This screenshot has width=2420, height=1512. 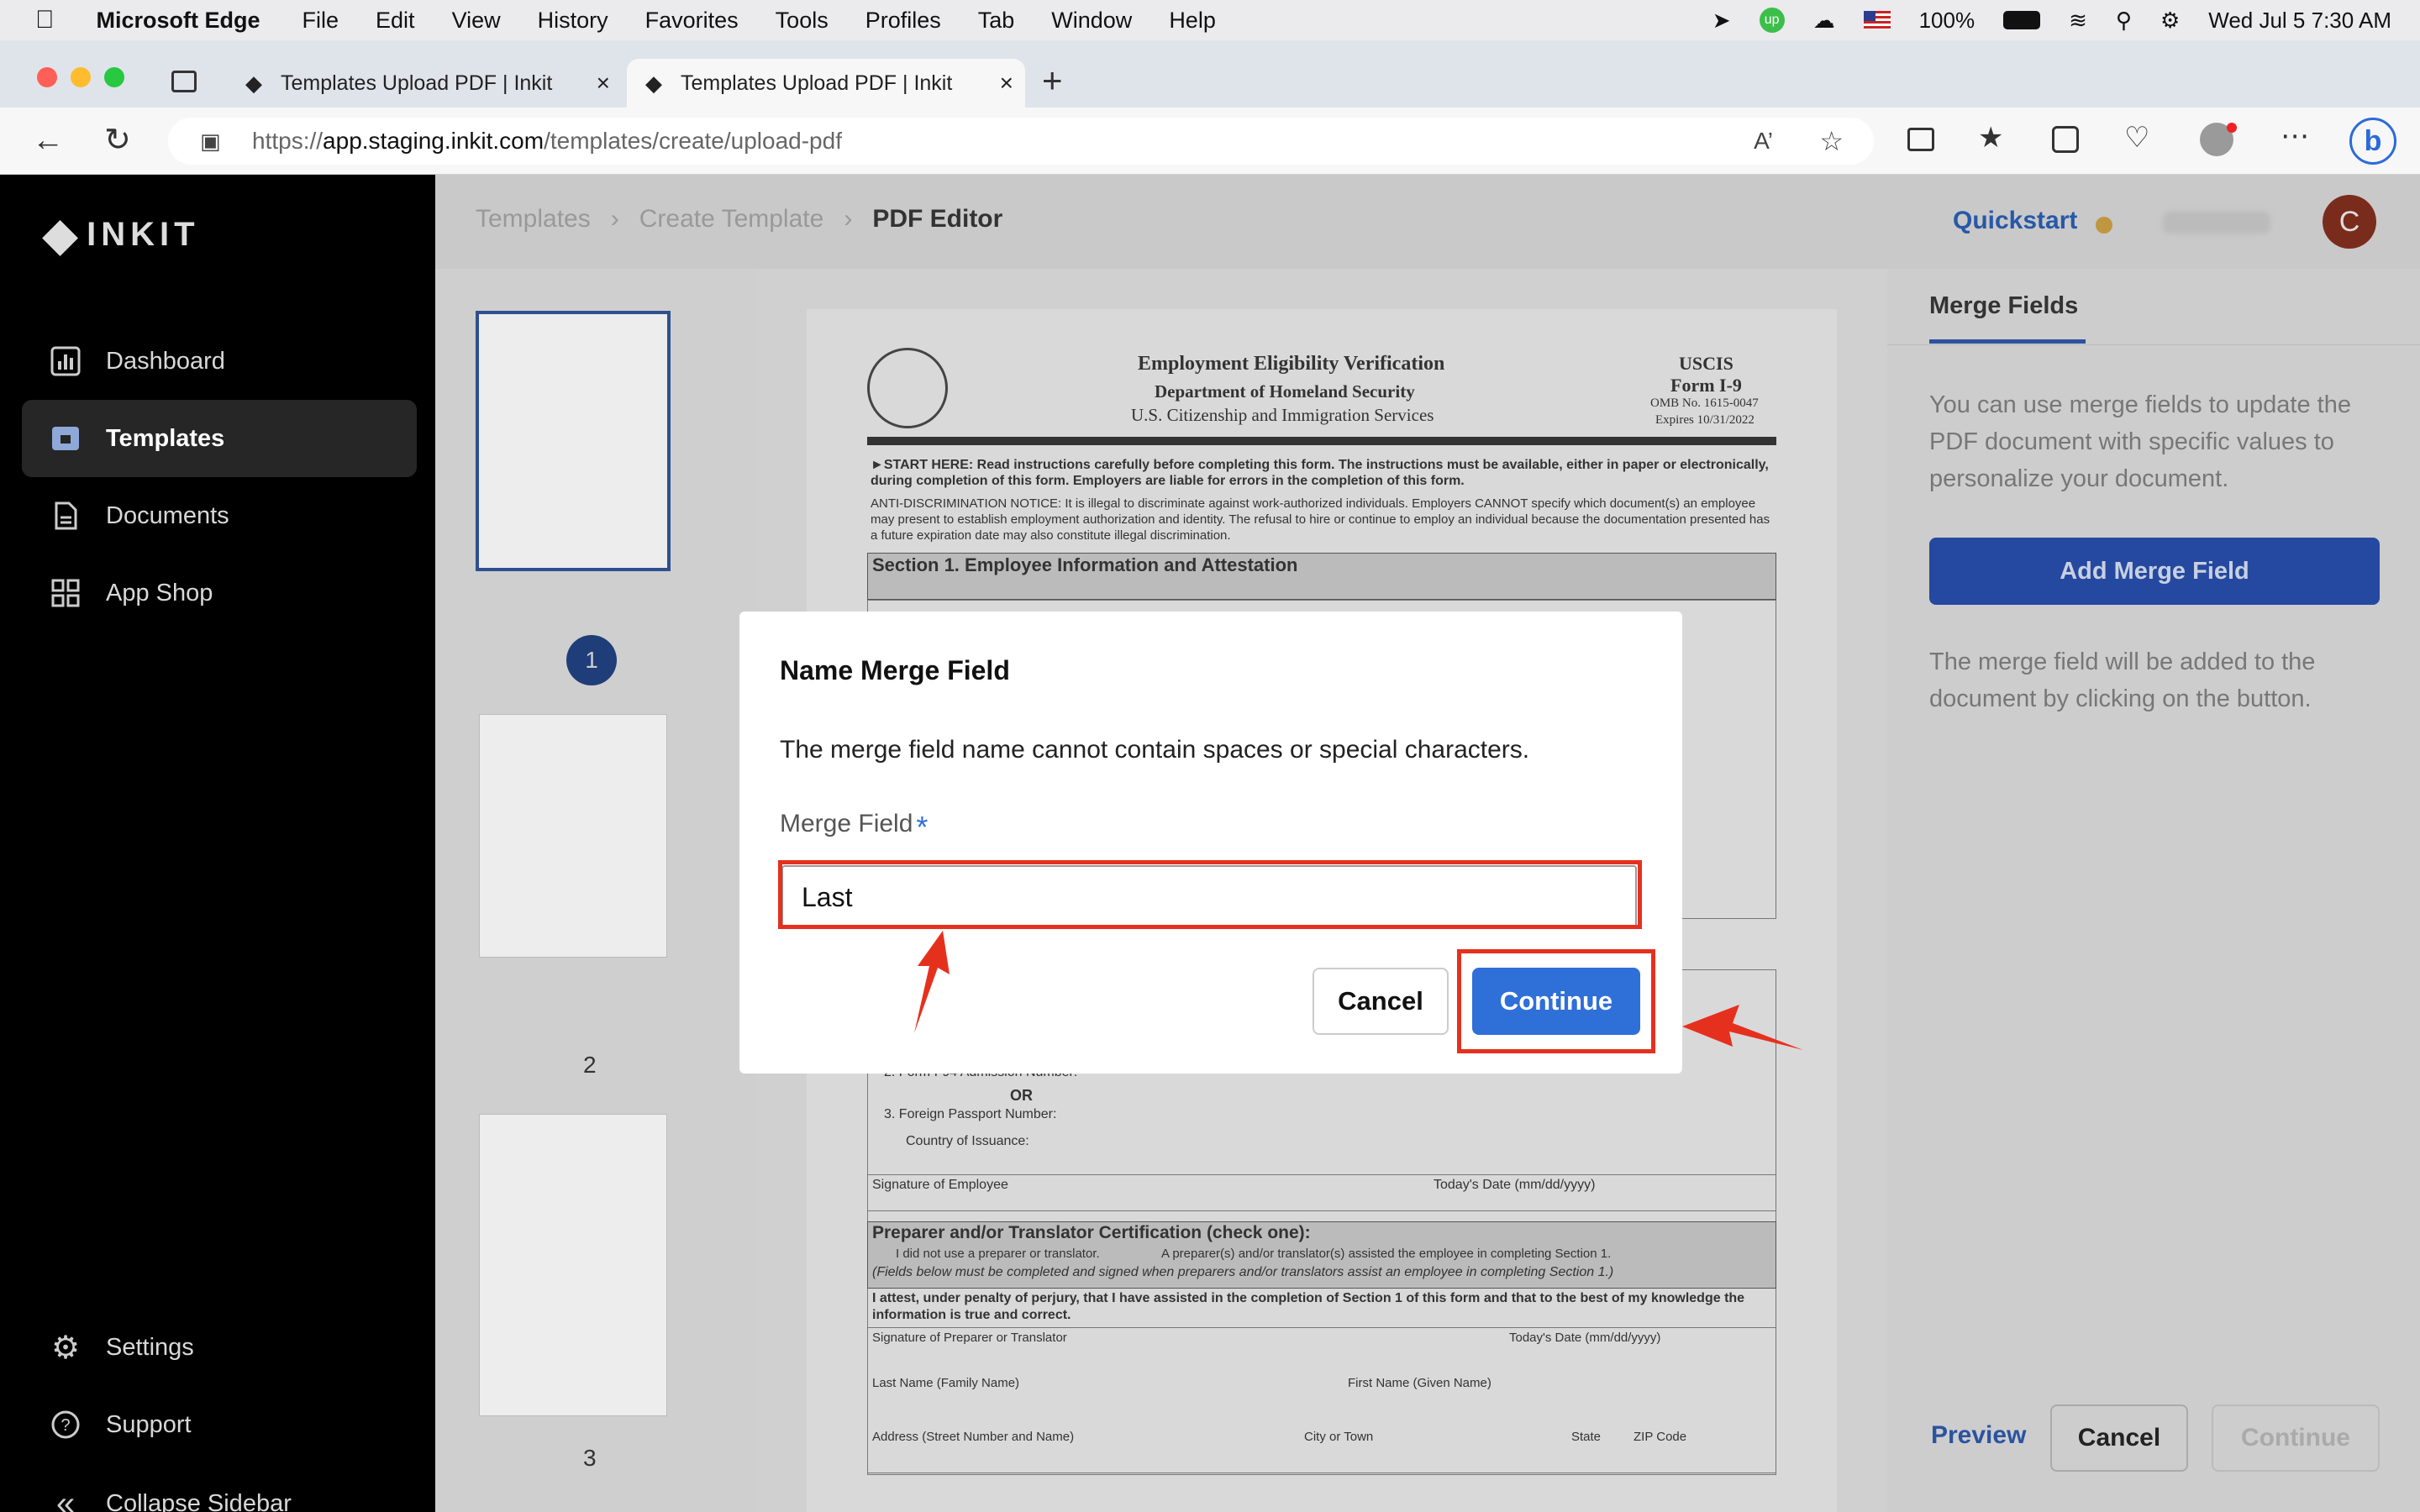 I want to click on annotation-arrows, so click(x=1358, y=990).